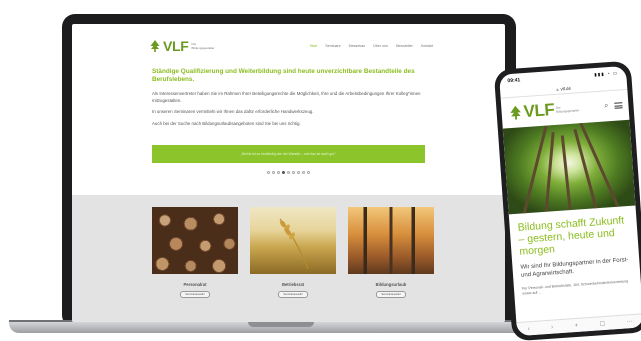  Describe the element at coordinates (566, 88) in the screenshot. I see `url-text: vlf.de` at that location.